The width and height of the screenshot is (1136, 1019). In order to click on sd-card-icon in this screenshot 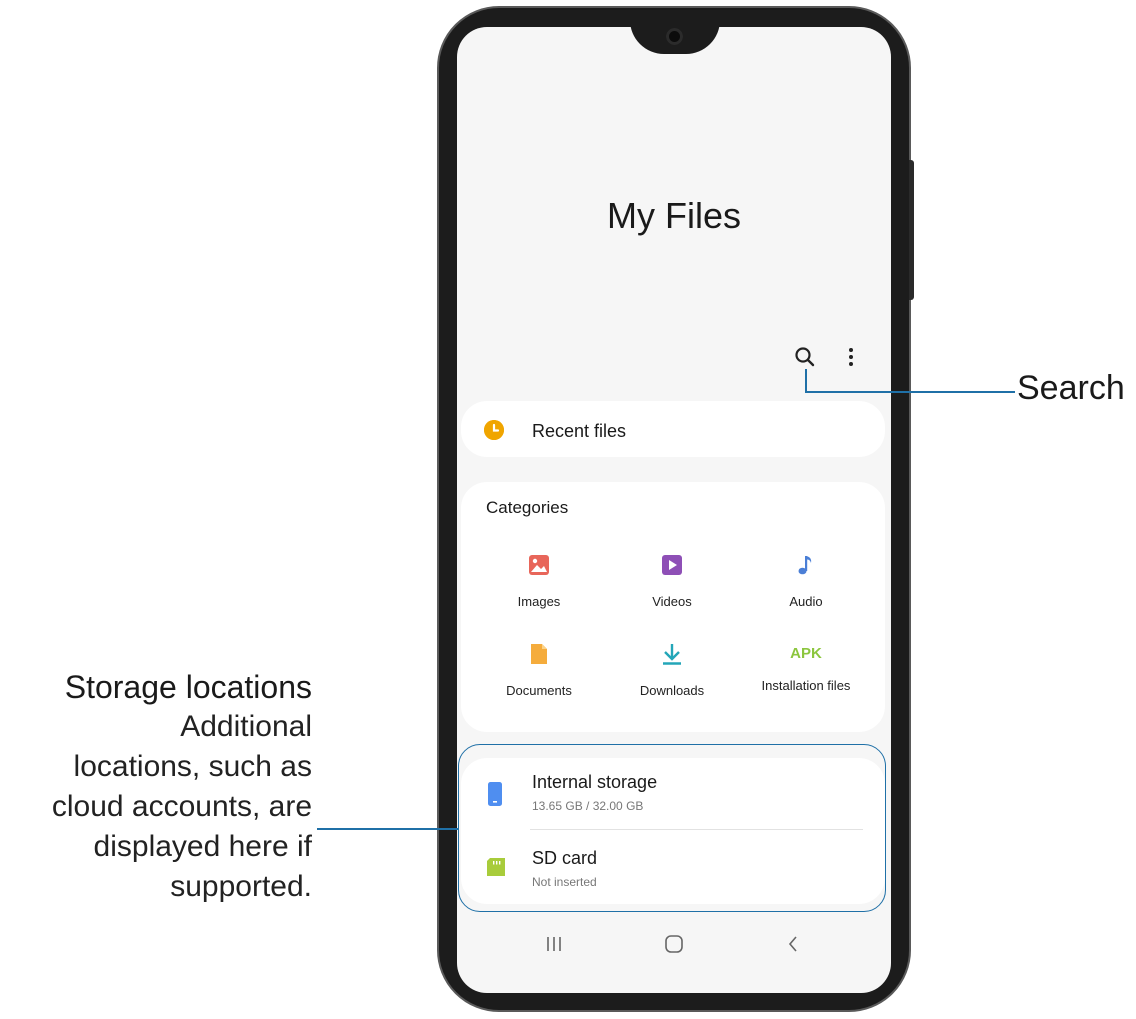, I will do `click(496, 869)`.